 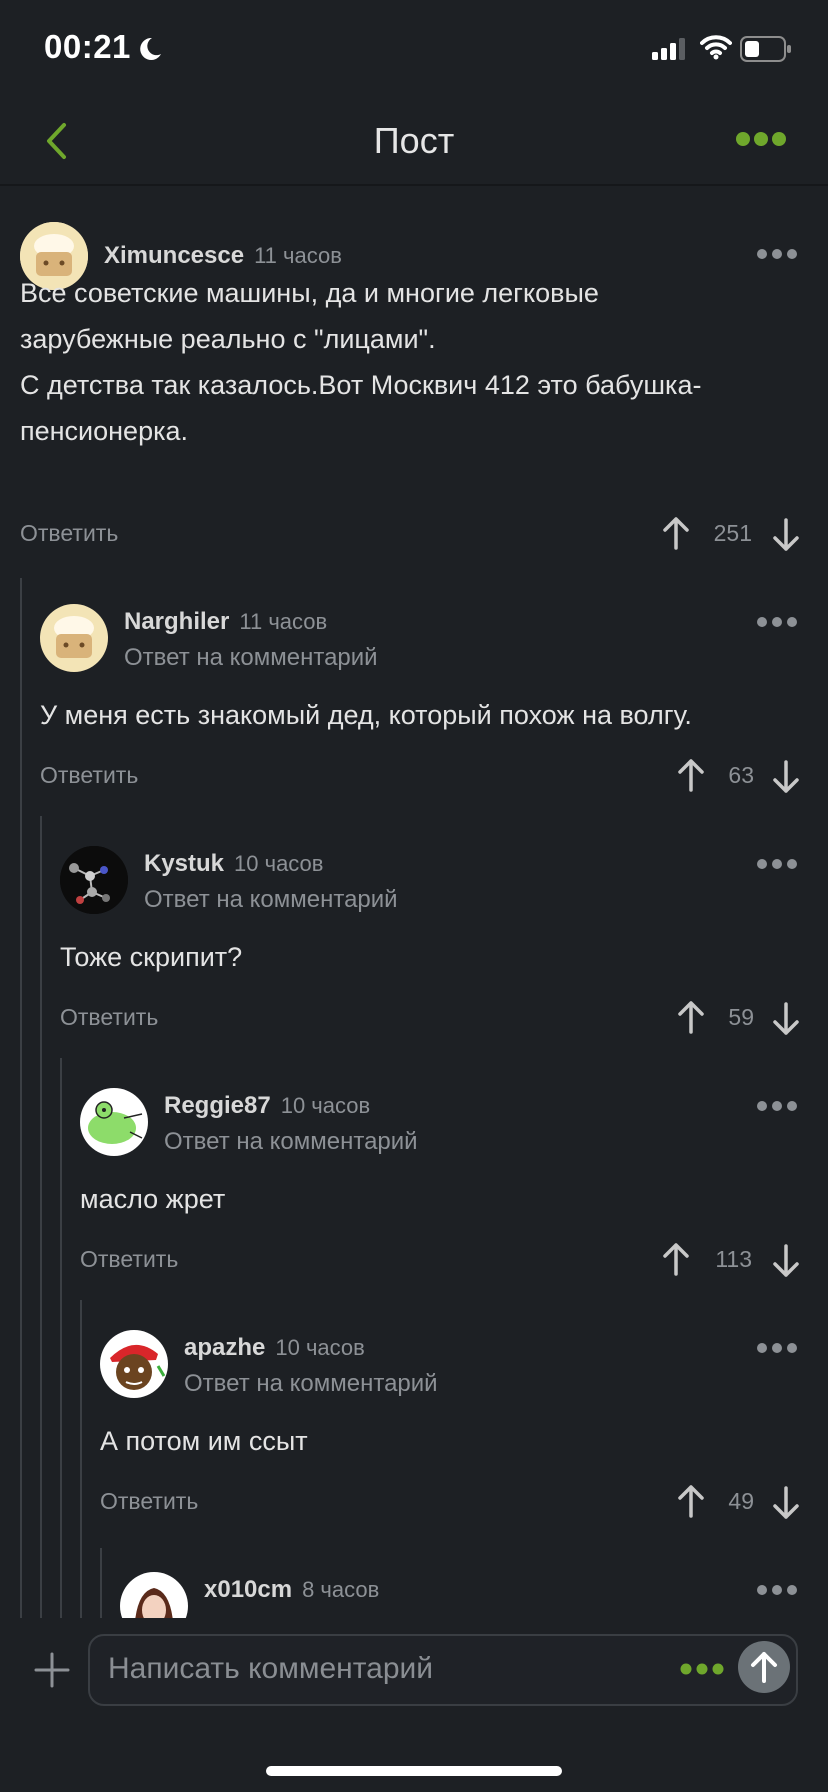 What do you see at coordinates (151, 957) in the screenshot?
I see `comment-text: Тоже скрипит?` at bounding box center [151, 957].